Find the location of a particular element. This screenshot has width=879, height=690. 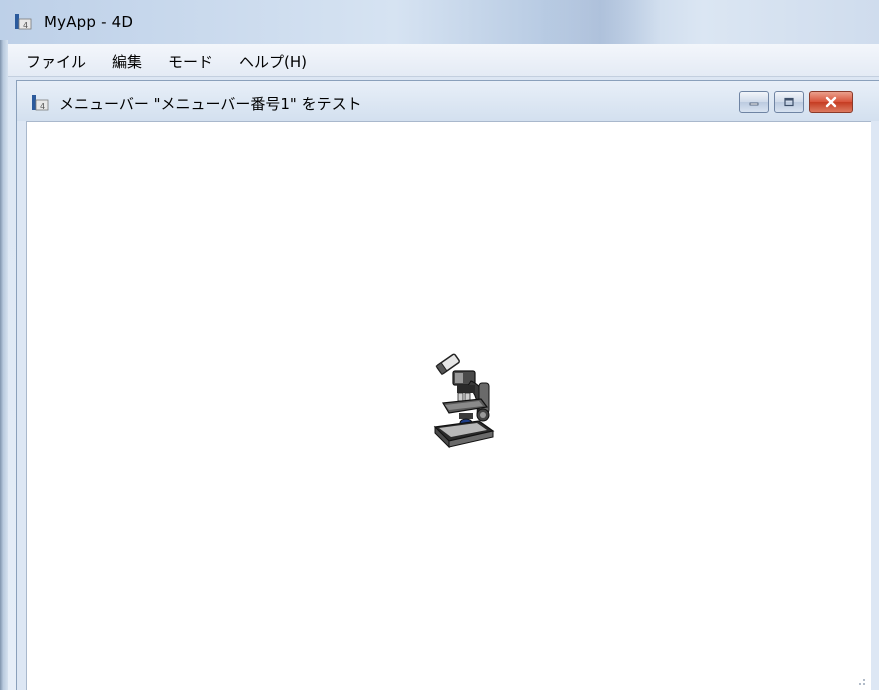

minimize-button is located at coordinates (754, 102).